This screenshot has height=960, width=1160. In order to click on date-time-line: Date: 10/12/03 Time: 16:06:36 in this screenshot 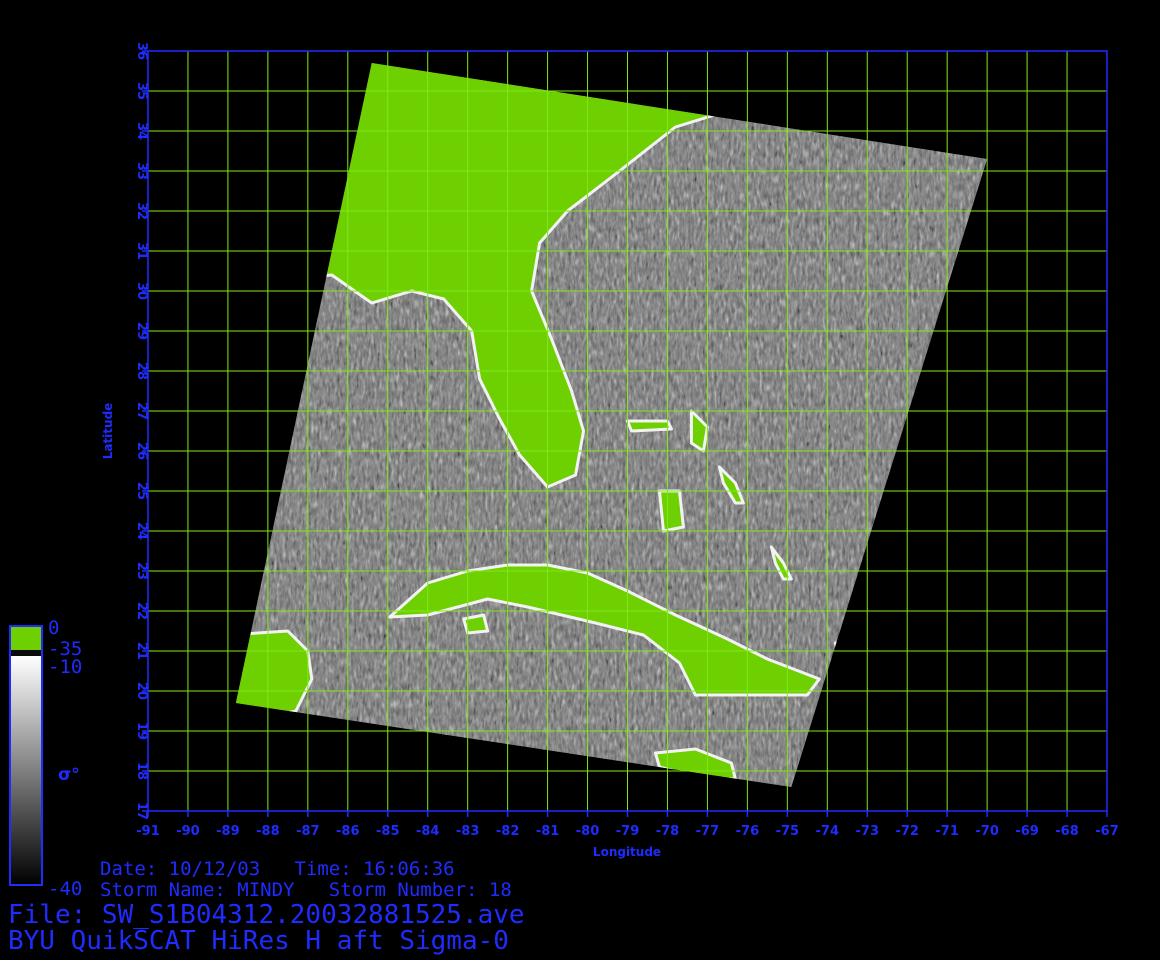, I will do `click(277, 869)`.